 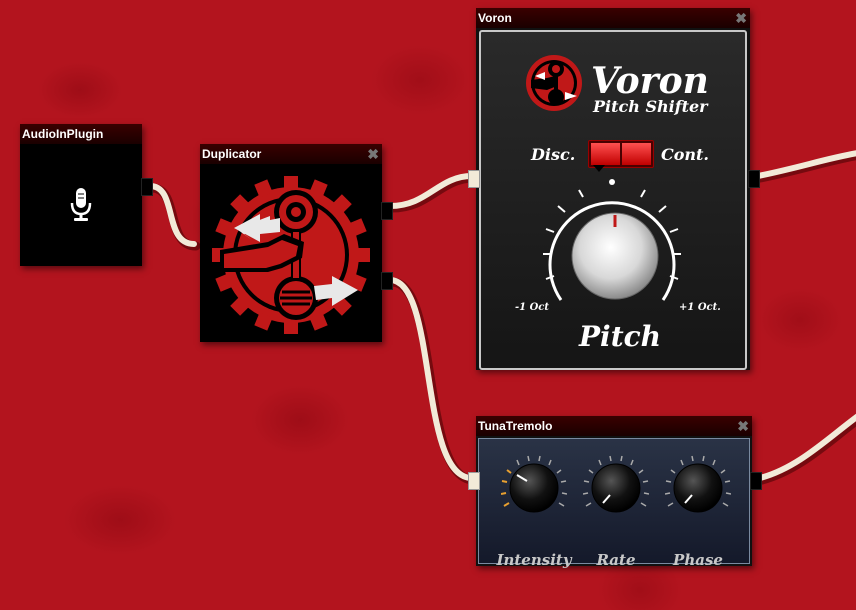 I want to click on rate-label: Rate, so click(x=616, y=560).